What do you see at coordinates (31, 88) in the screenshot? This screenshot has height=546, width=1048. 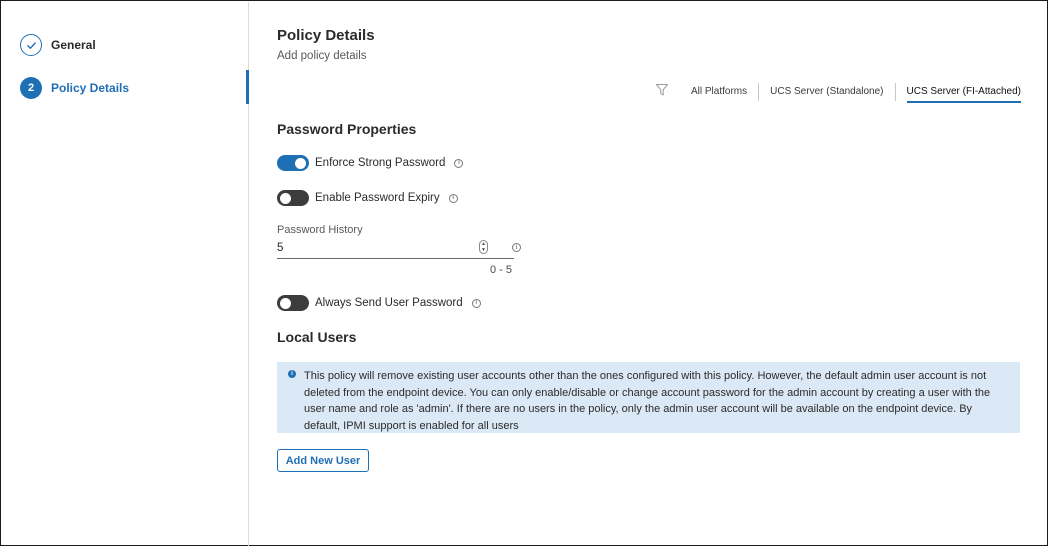 I see `step-number-badge: 2` at bounding box center [31, 88].